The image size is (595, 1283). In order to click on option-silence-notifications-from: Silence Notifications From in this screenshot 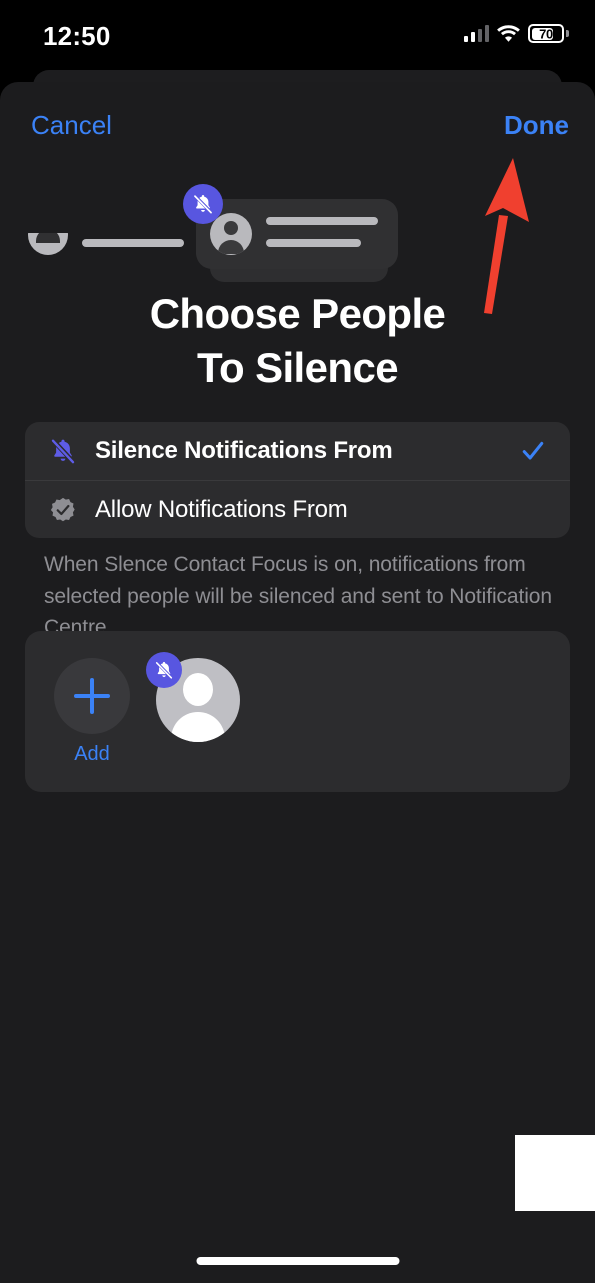, I will do `click(297, 451)`.